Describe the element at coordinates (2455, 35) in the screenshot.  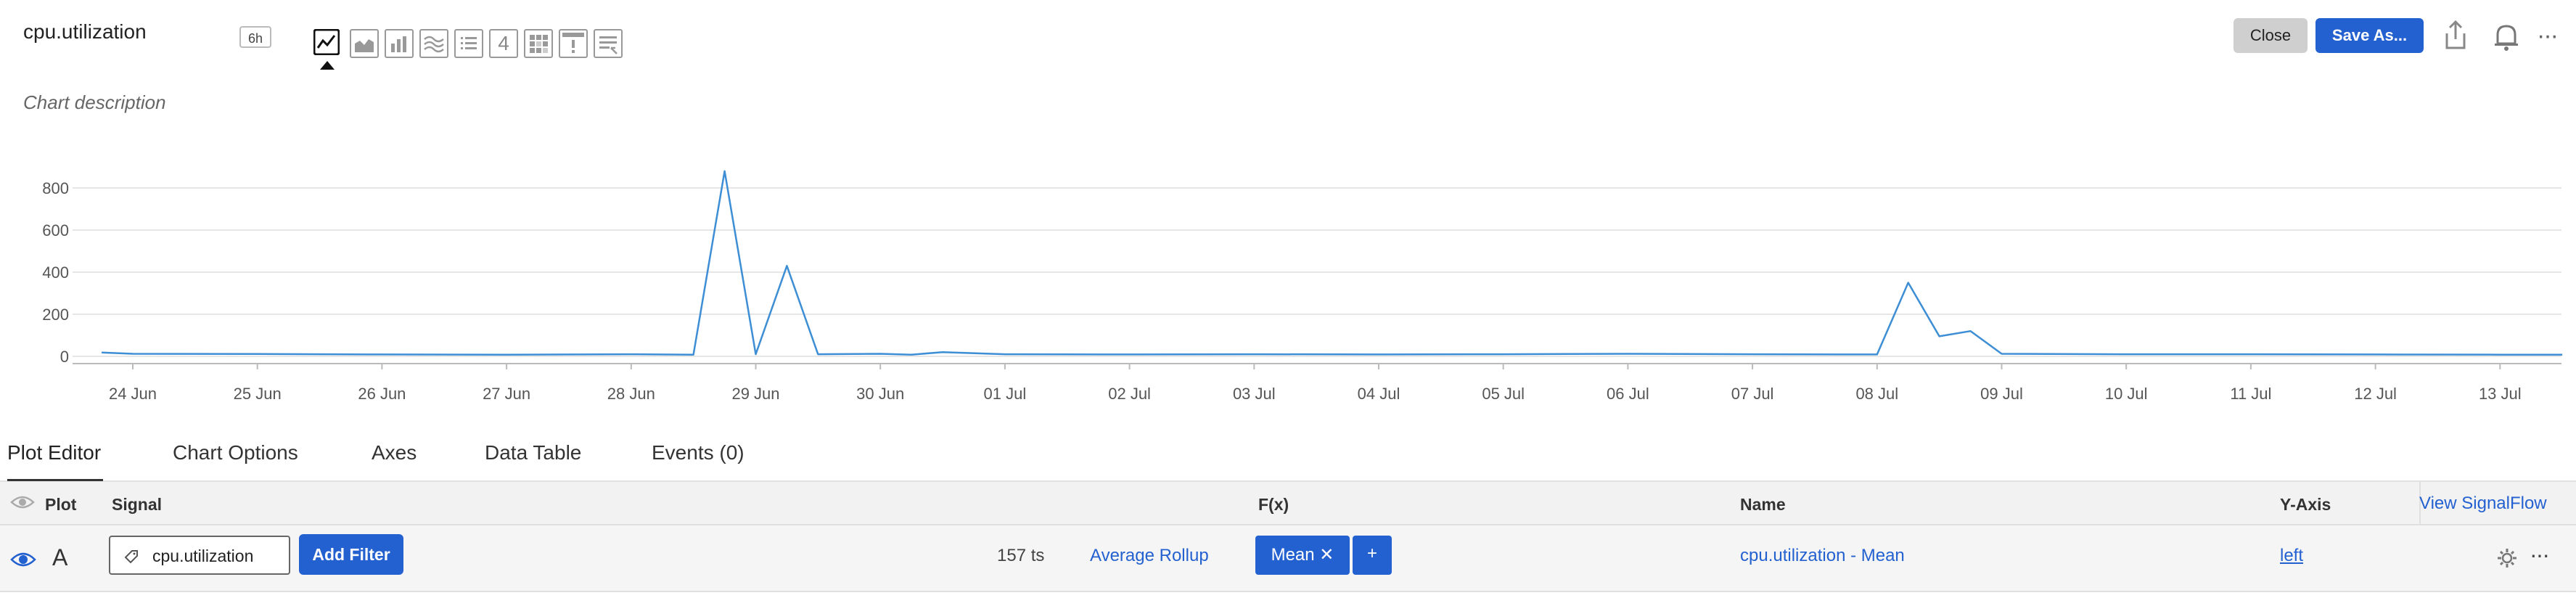
I see `share-icon` at that location.